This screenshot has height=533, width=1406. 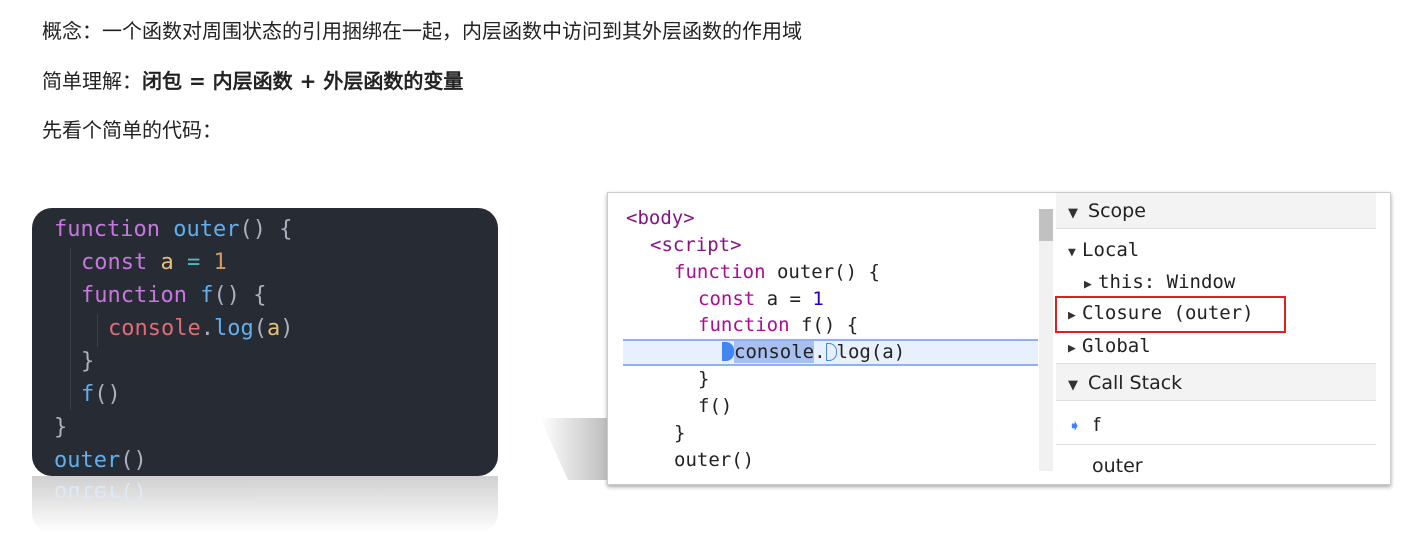 What do you see at coordinates (1216, 425) in the screenshot?
I see `callstack-frame-current: ➧ f` at bounding box center [1216, 425].